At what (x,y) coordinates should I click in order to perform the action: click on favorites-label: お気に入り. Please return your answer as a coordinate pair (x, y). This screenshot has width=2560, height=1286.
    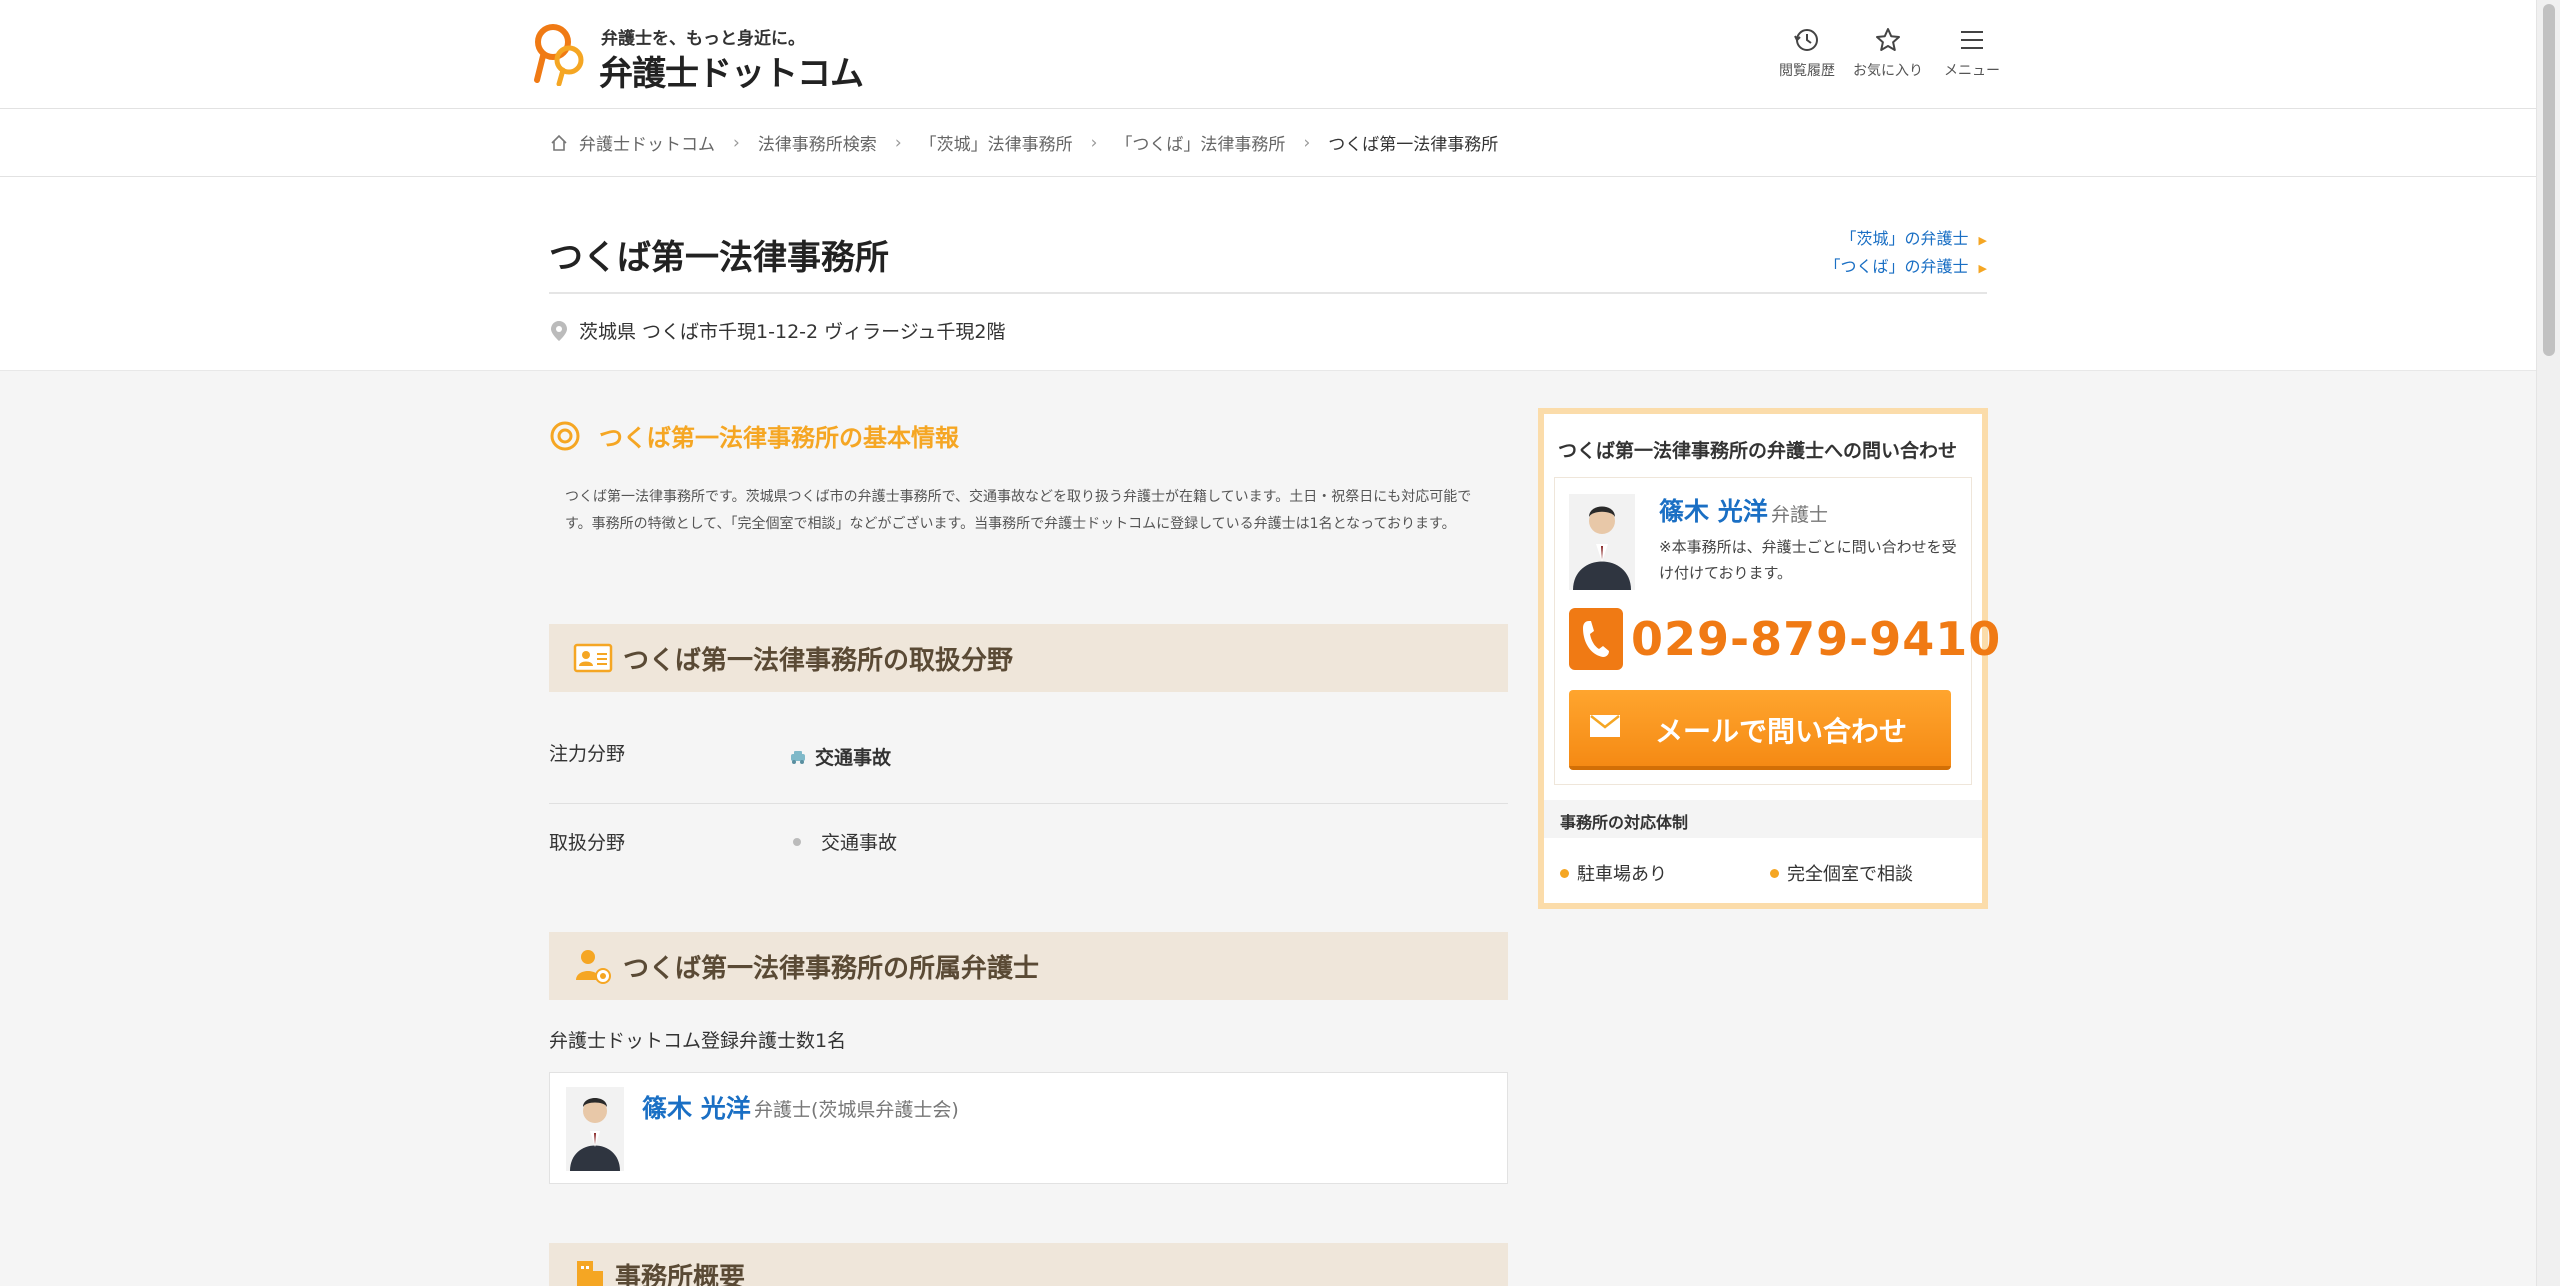
    Looking at the image, I should click on (1888, 71).